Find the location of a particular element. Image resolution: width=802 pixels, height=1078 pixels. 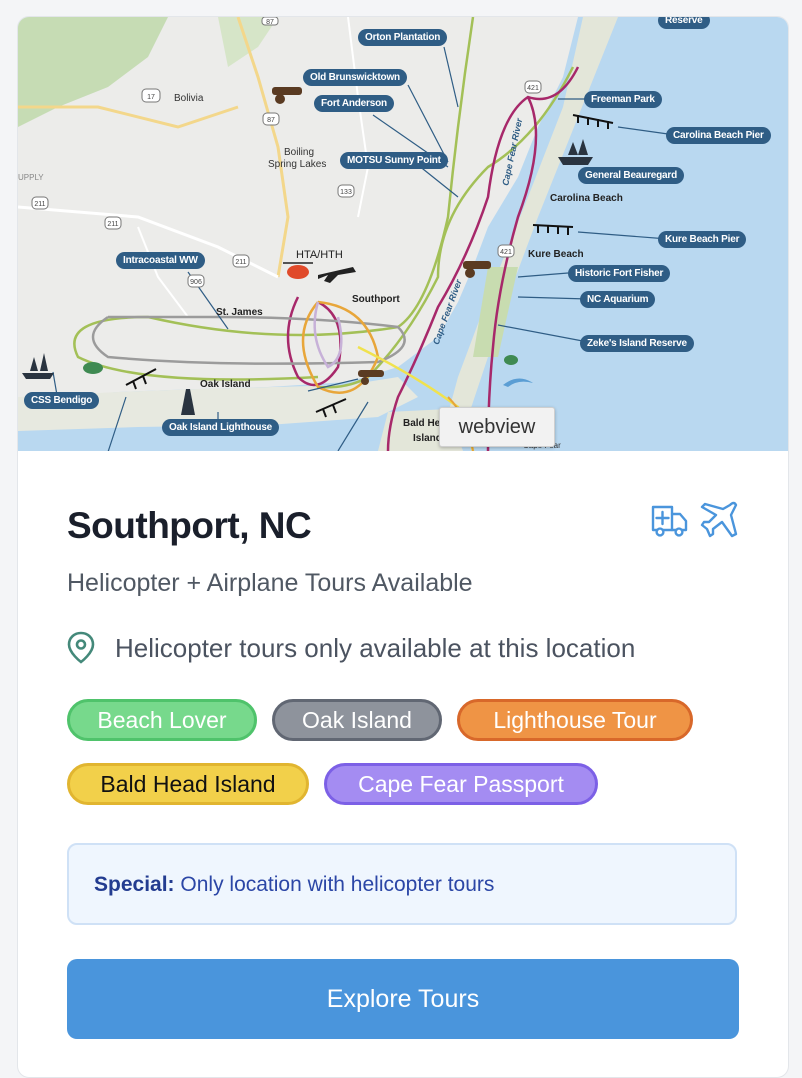

map-place-st-james: St. James is located at coordinates (239, 312).